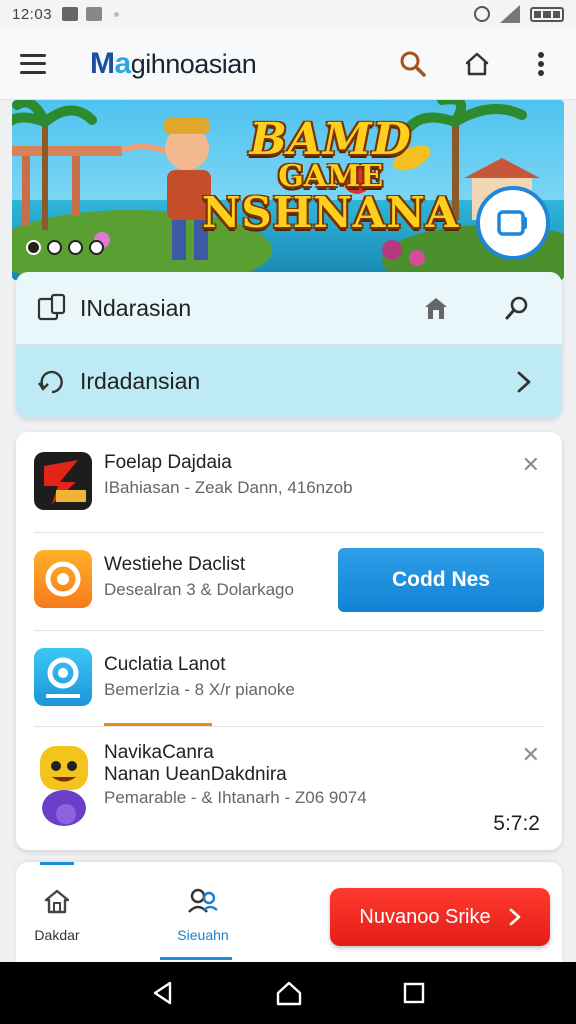 This screenshot has height=1024, width=576. I want to click on signal-icon, so click(510, 14).